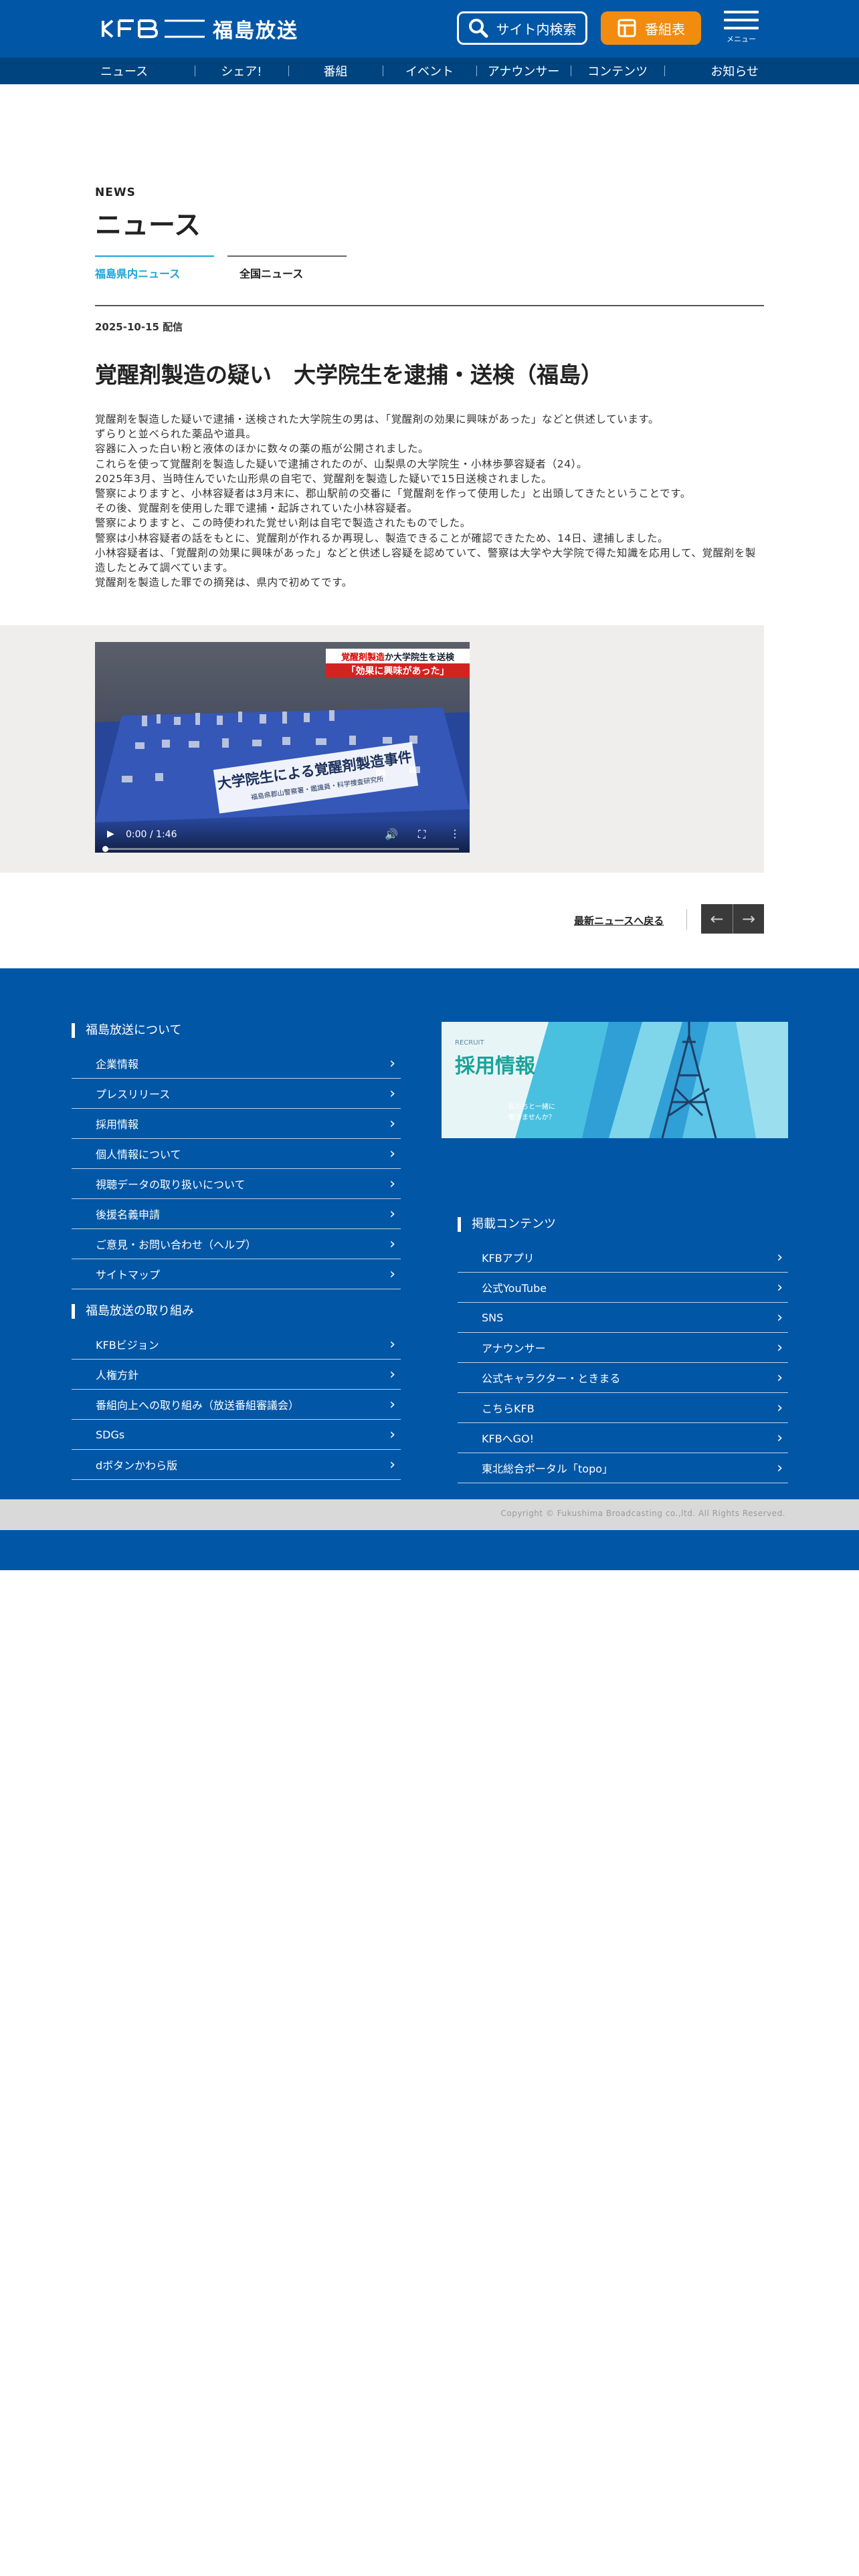 This screenshot has width=859, height=2576. I want to click on footer-link: 採用情報 ›, so click(237, 1124).